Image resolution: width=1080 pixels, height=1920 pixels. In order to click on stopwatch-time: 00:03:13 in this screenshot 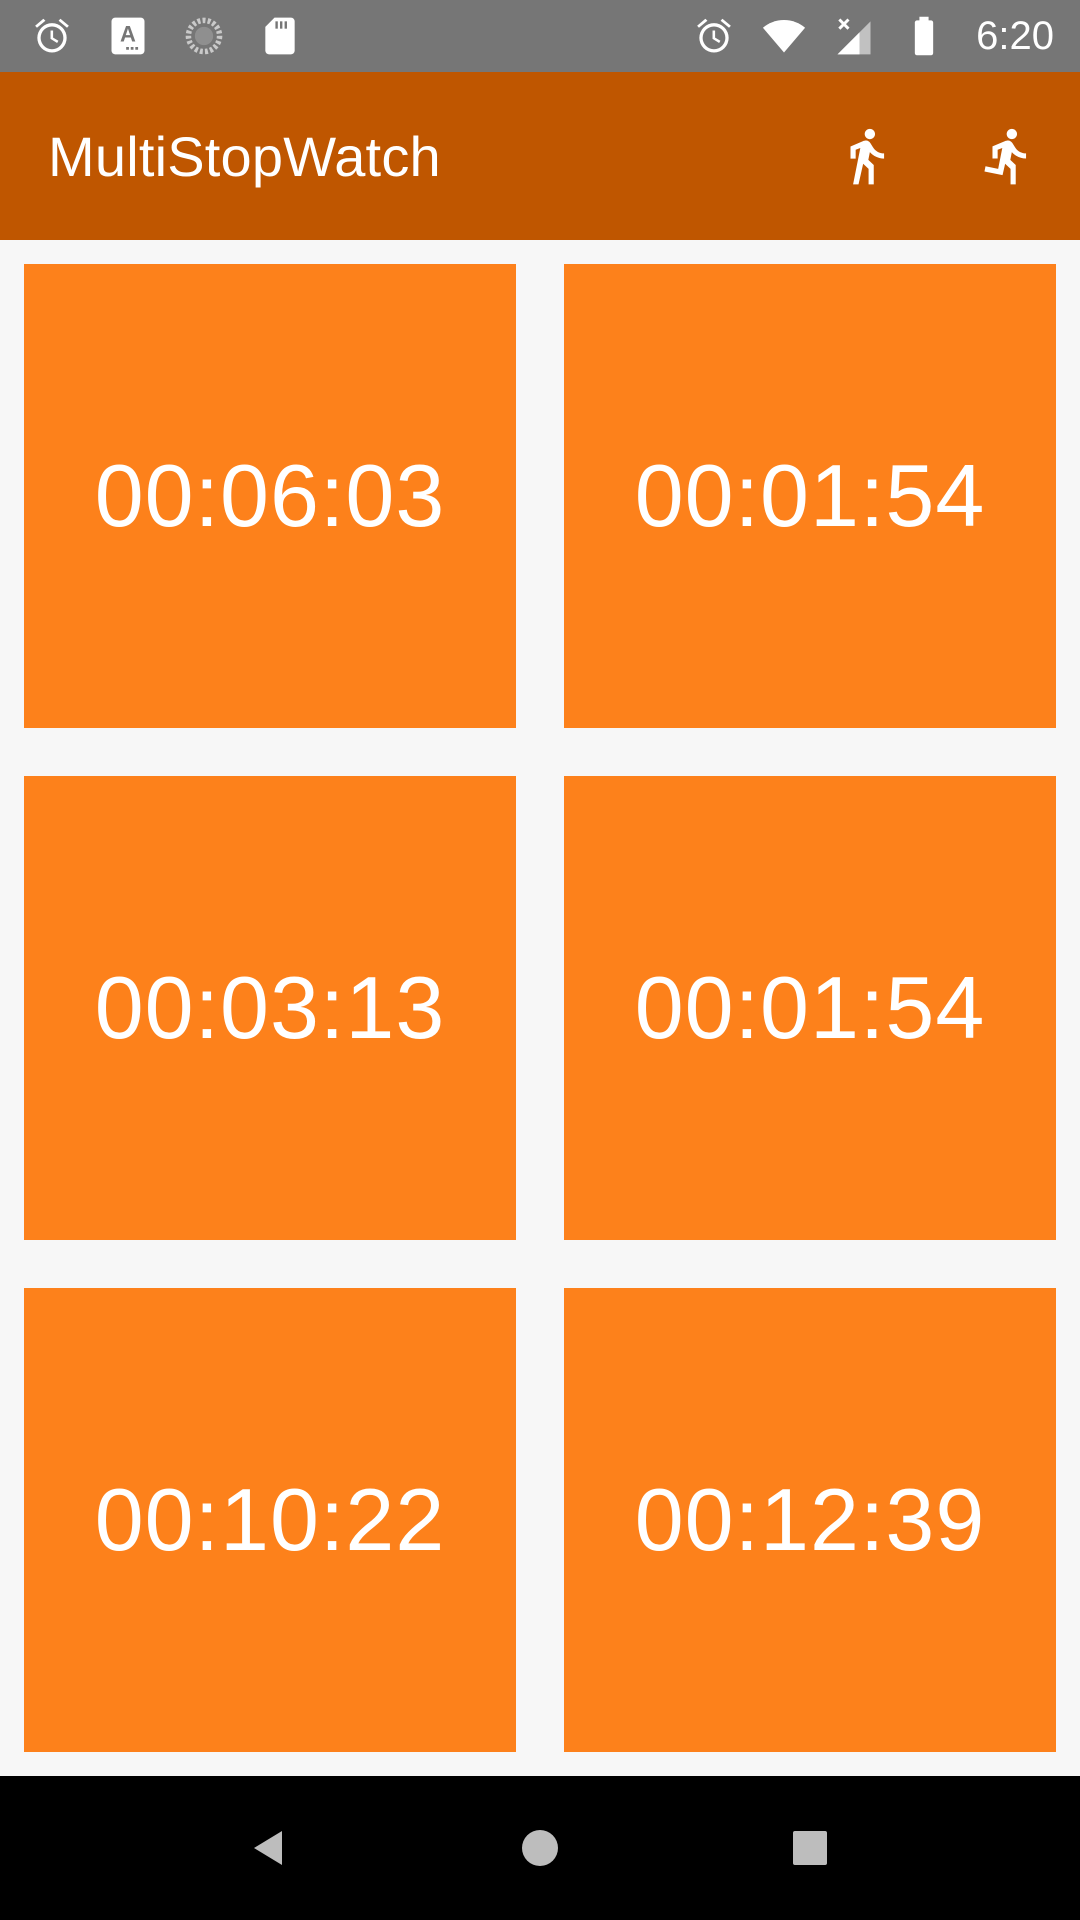, I will do `click(270, 1007)`.